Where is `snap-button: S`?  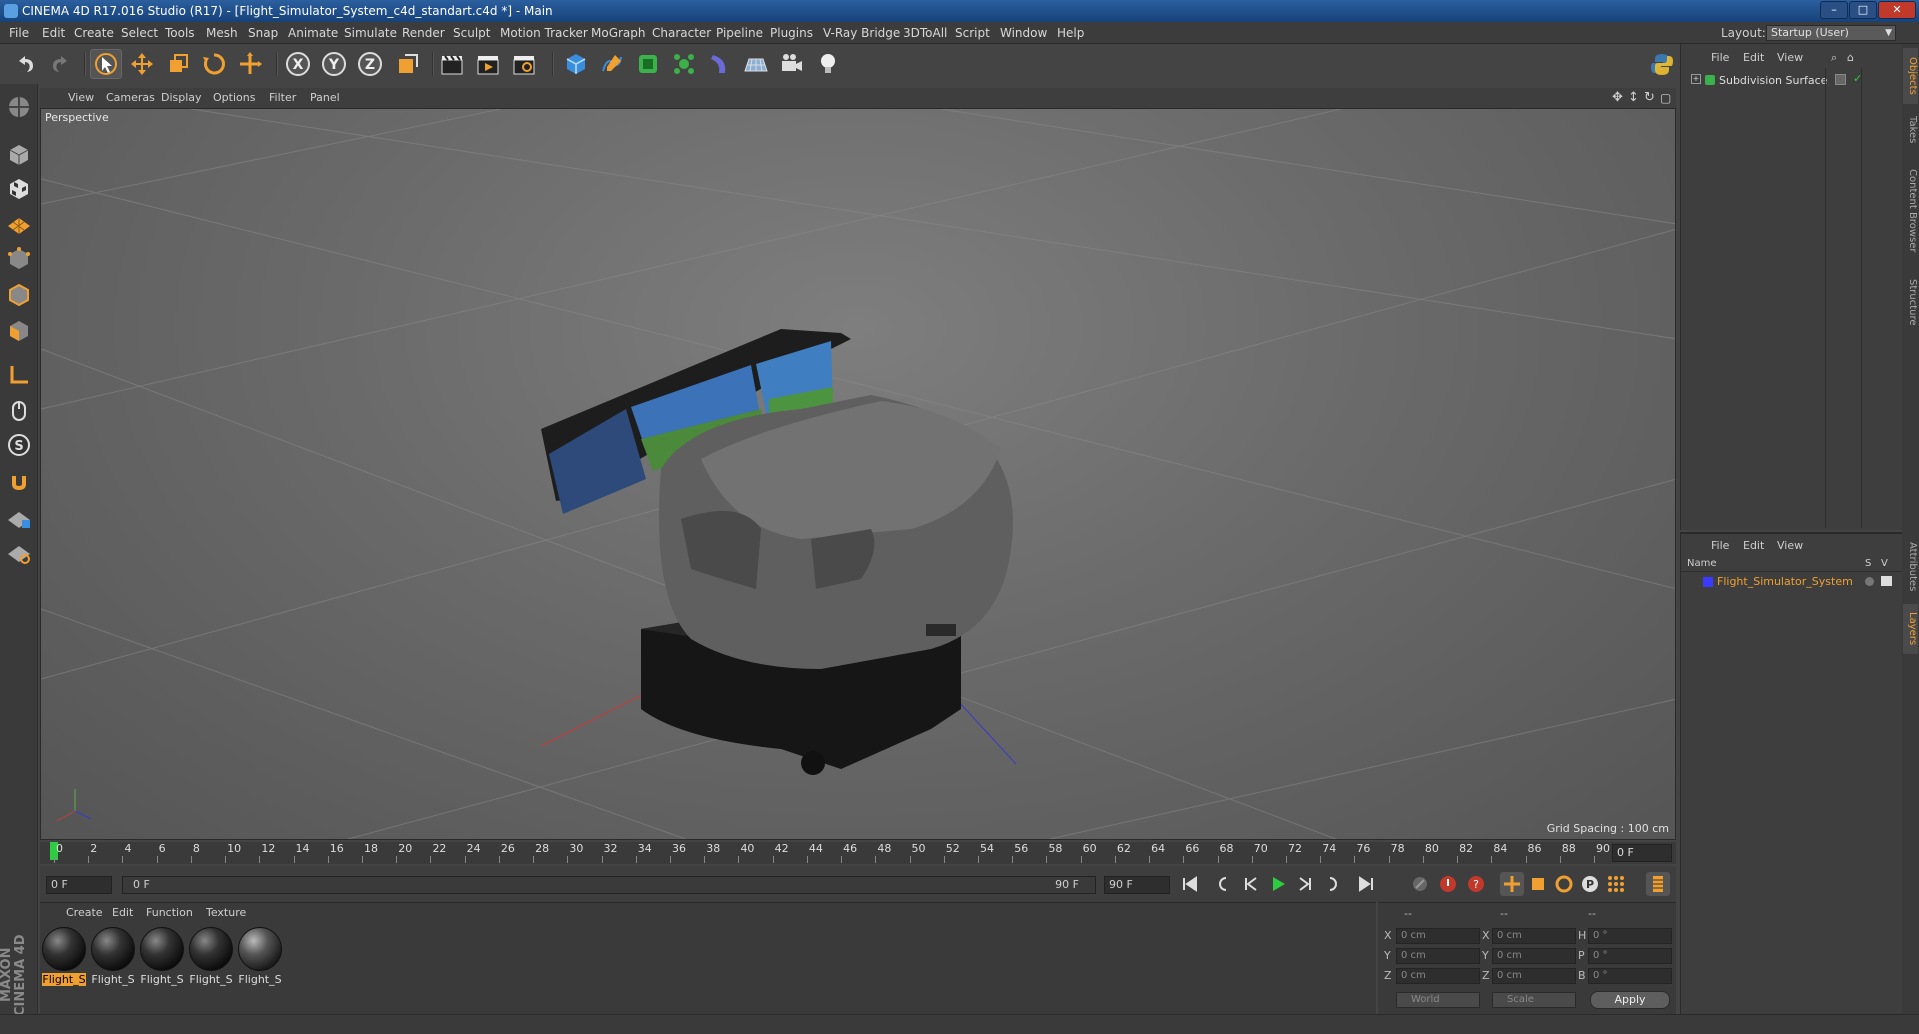 snap-button: S is located at coordinates (19, 445).